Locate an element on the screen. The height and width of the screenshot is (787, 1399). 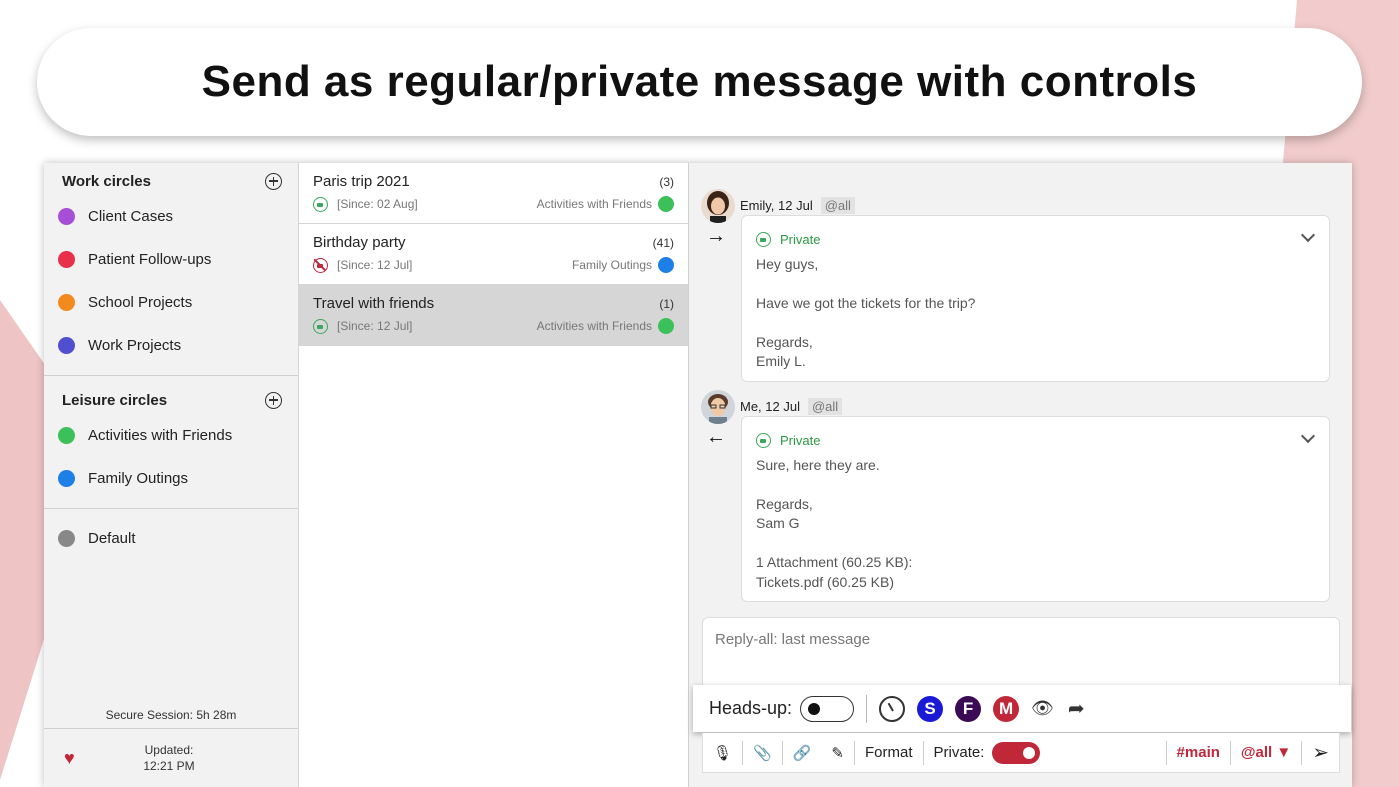
link-icon: 🔗 is located at coordinates (802, 752).